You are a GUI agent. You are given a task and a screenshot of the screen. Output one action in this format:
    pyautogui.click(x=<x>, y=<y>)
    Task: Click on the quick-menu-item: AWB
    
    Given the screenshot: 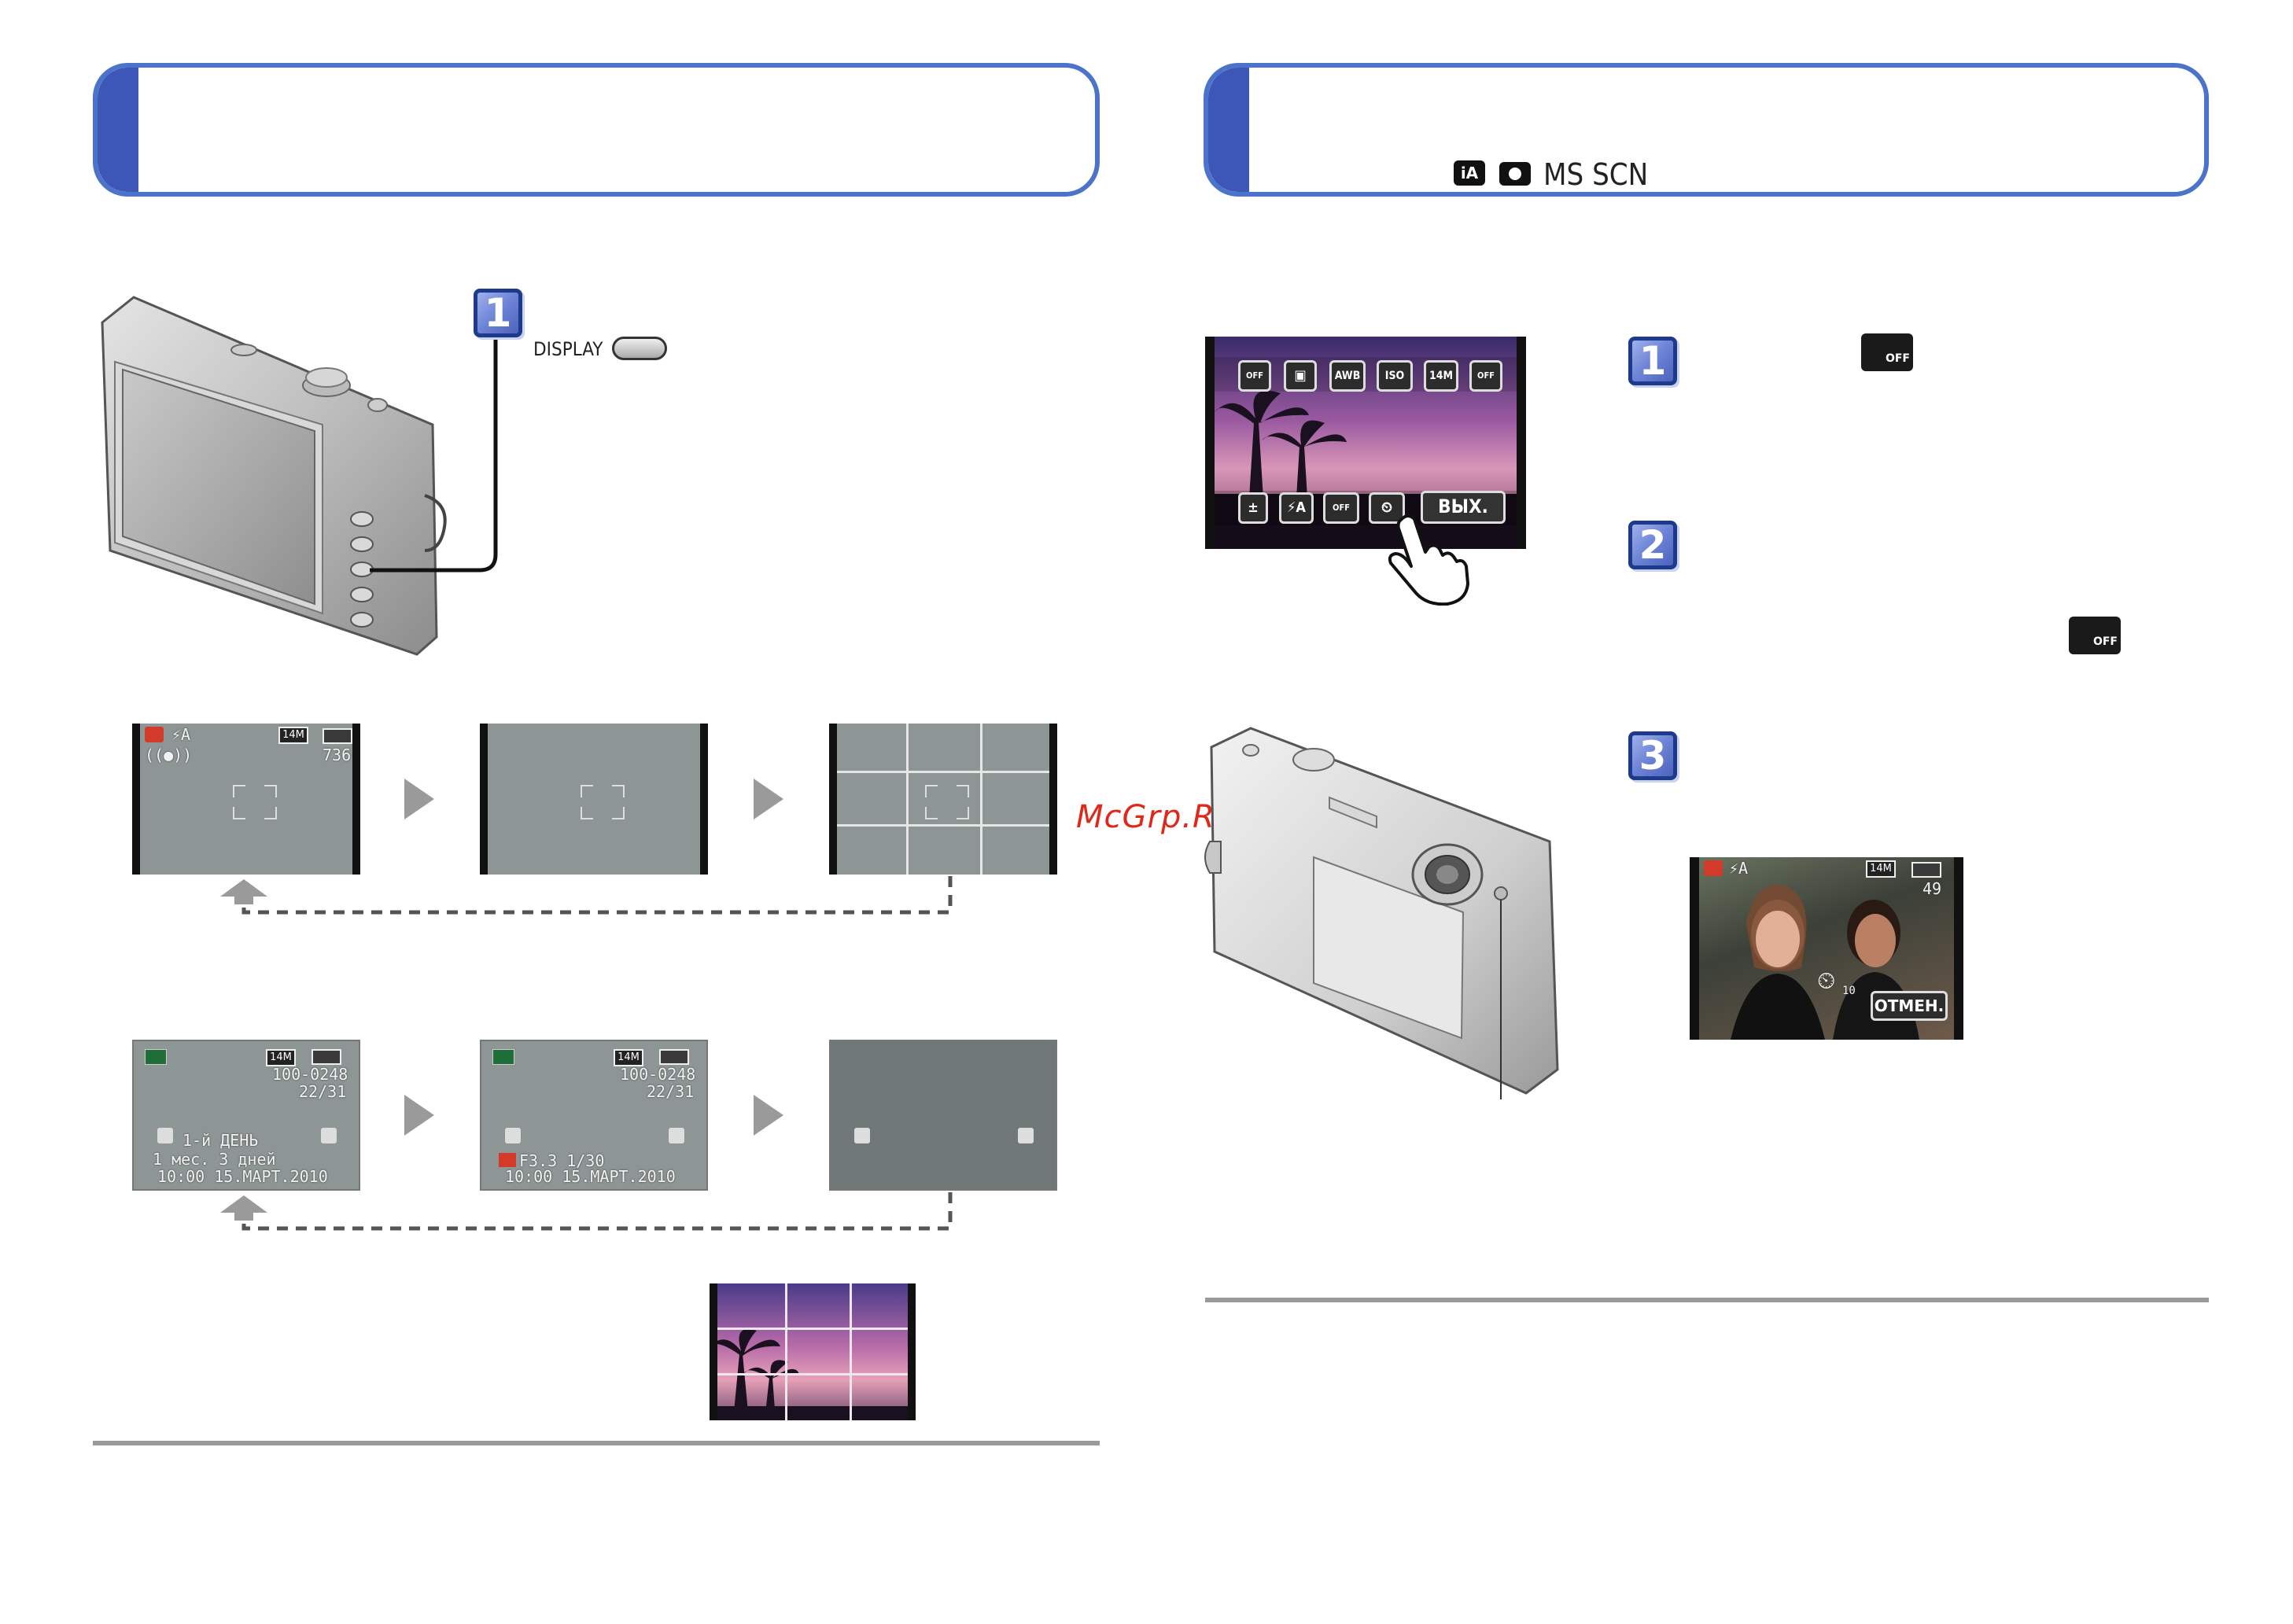 What is the action you would take?
    pyautogui.click(x=1347, y=376)
    